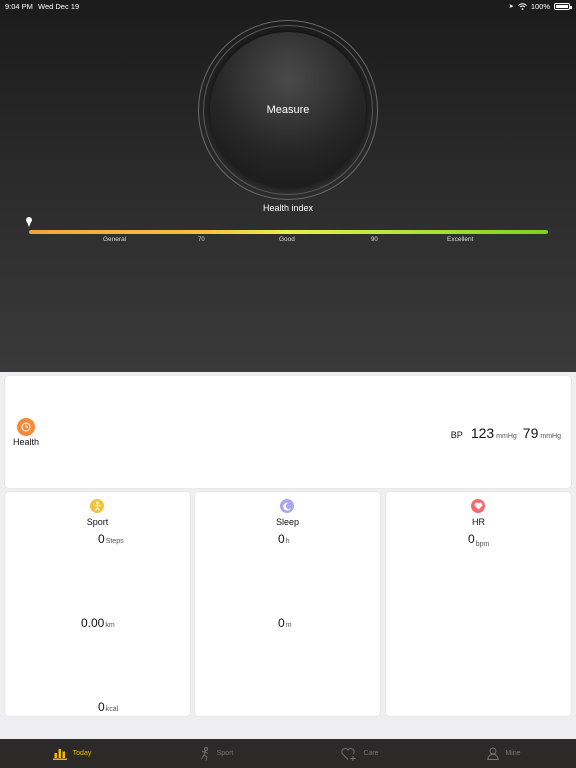  I want to click on sport-calories: 0 kcal, so click(108, 707).